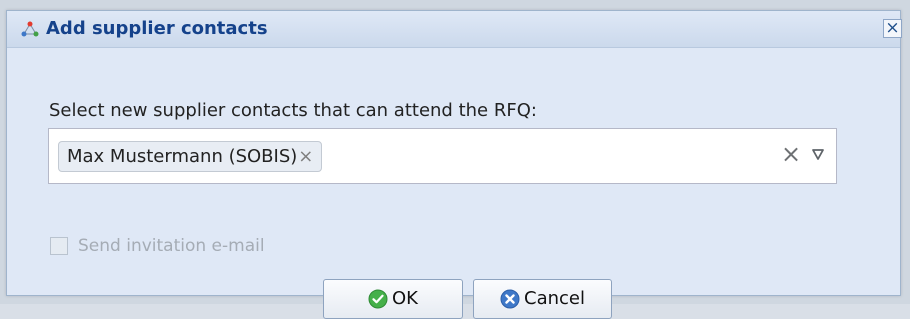  I want to click on dialog-title: Add supplier contacts, so click(157, 28).